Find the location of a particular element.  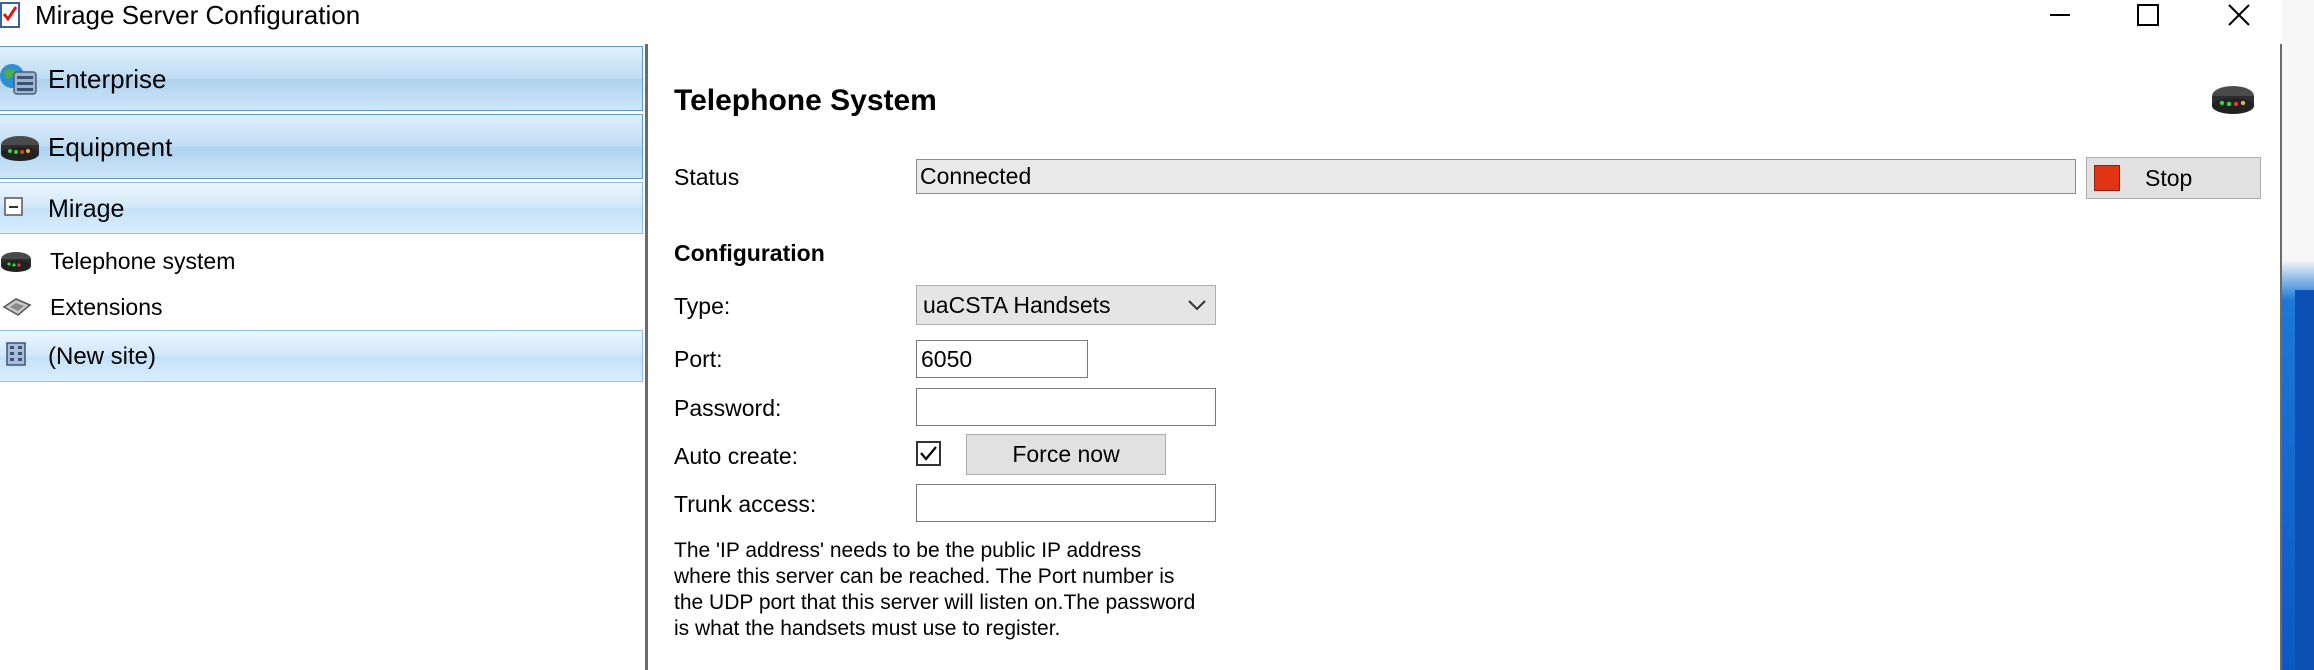

maximize-button is located at coordinates (2148, 15).